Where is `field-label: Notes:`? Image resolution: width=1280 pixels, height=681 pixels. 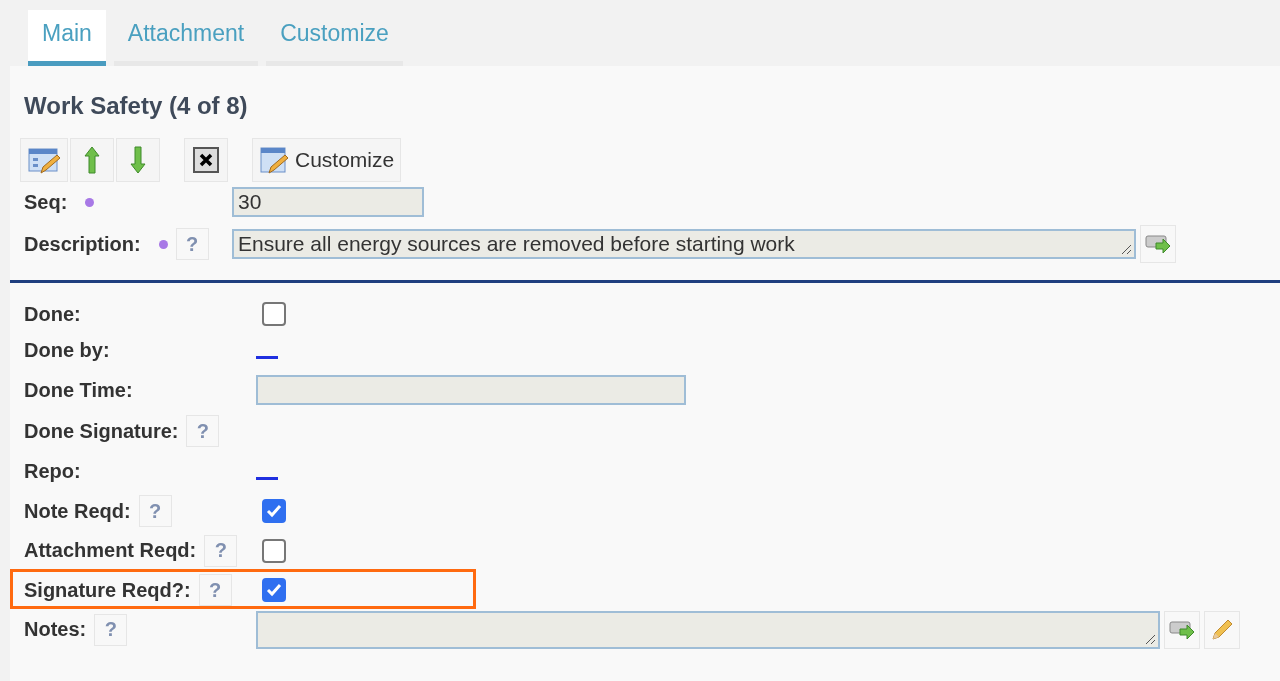 field-label: Notes: is located at coordinates (55, 630).